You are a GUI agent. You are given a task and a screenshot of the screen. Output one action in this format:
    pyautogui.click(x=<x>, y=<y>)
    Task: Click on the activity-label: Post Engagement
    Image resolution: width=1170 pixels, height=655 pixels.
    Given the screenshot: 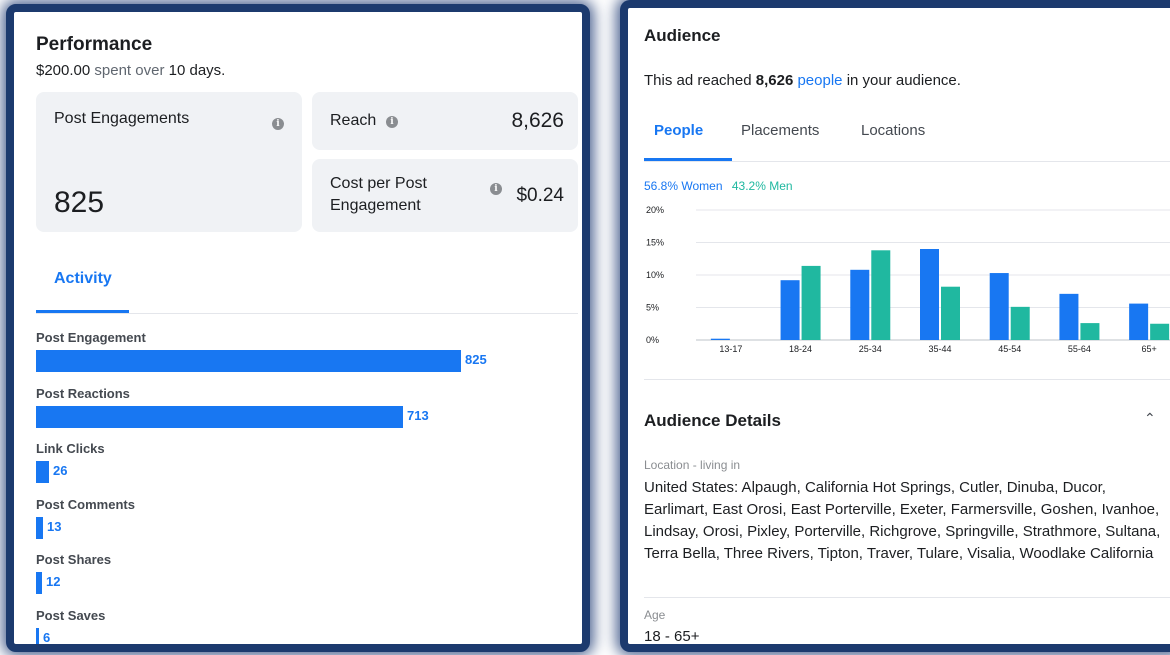 What is the action you would take?
    pyautogui.click(x=91, y=337)
    